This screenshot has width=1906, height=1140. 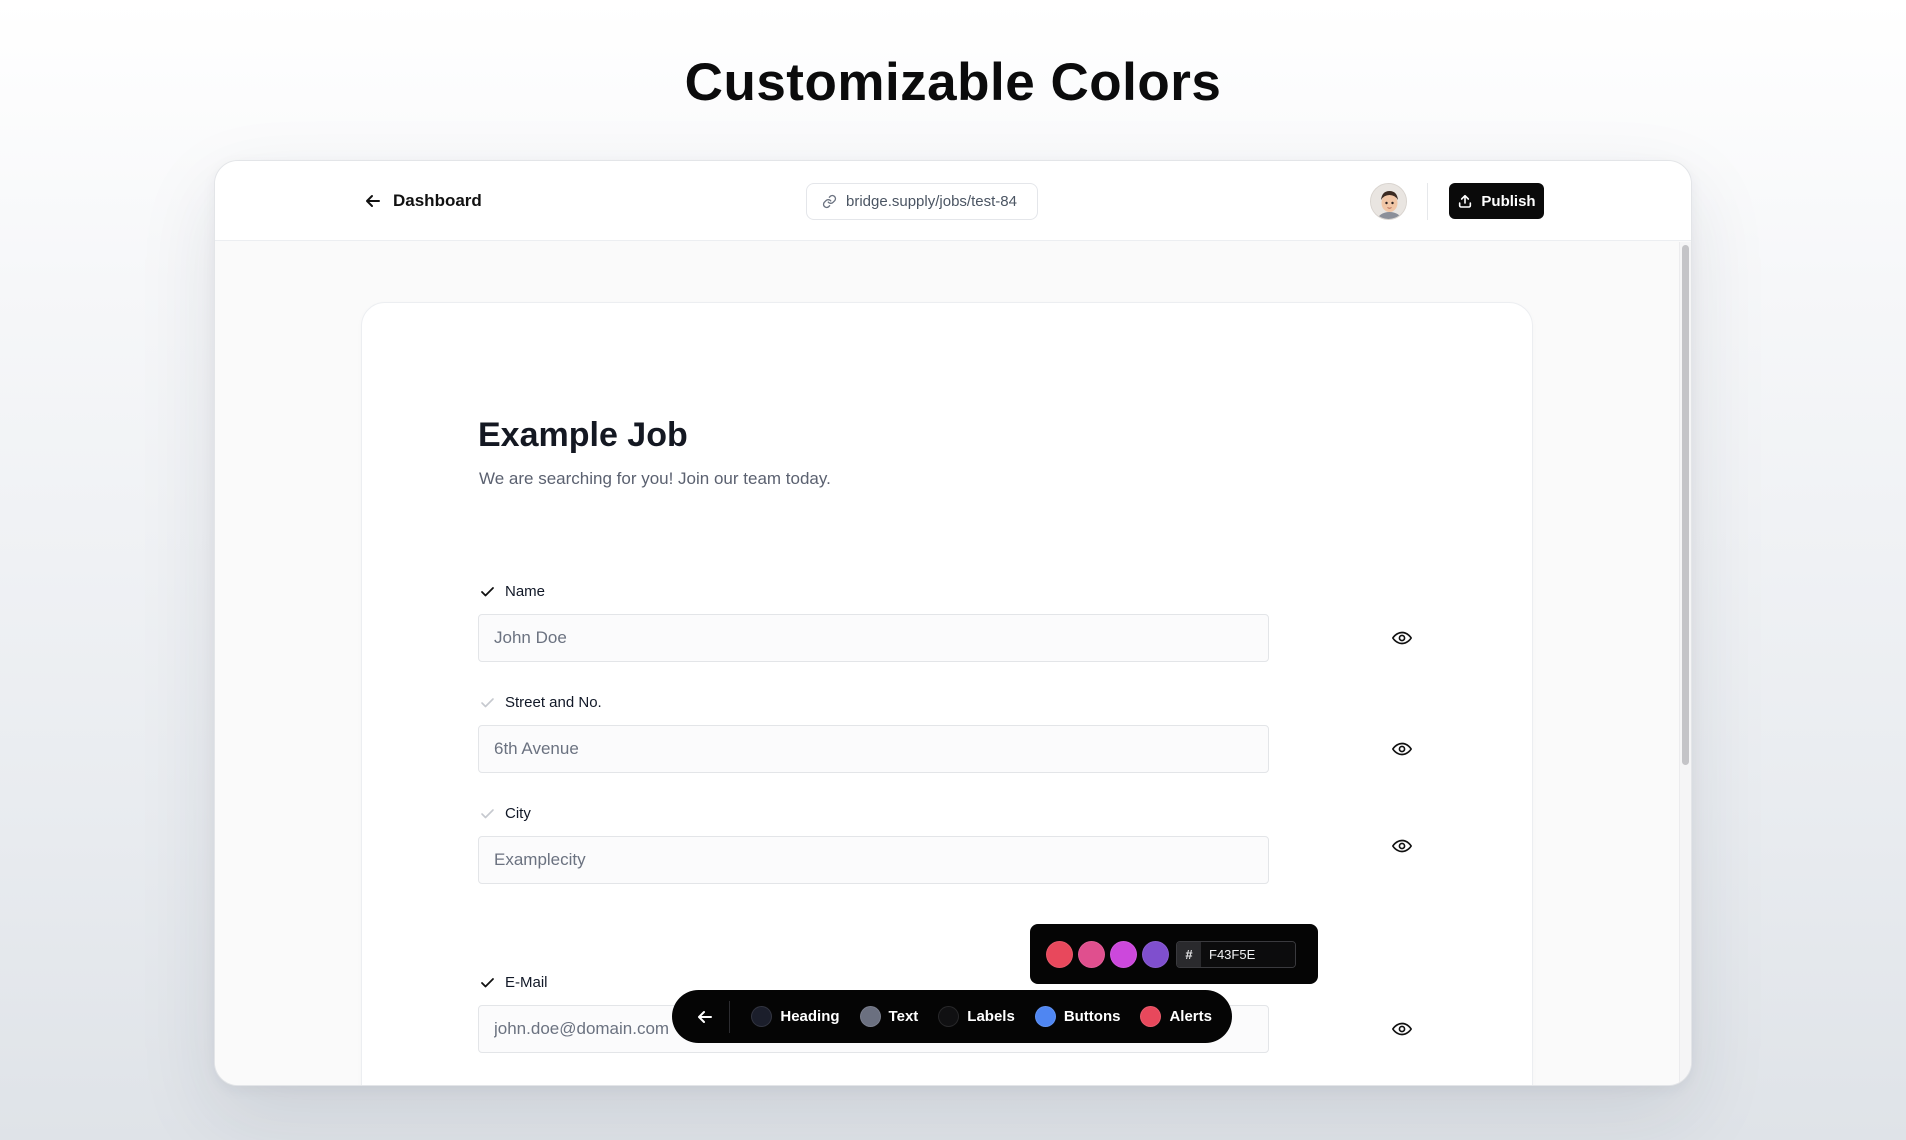 What do you see at coordinates (1248, 954) in the screenshot?
I see `hex-color-input` at bounding box center [1248, 954].